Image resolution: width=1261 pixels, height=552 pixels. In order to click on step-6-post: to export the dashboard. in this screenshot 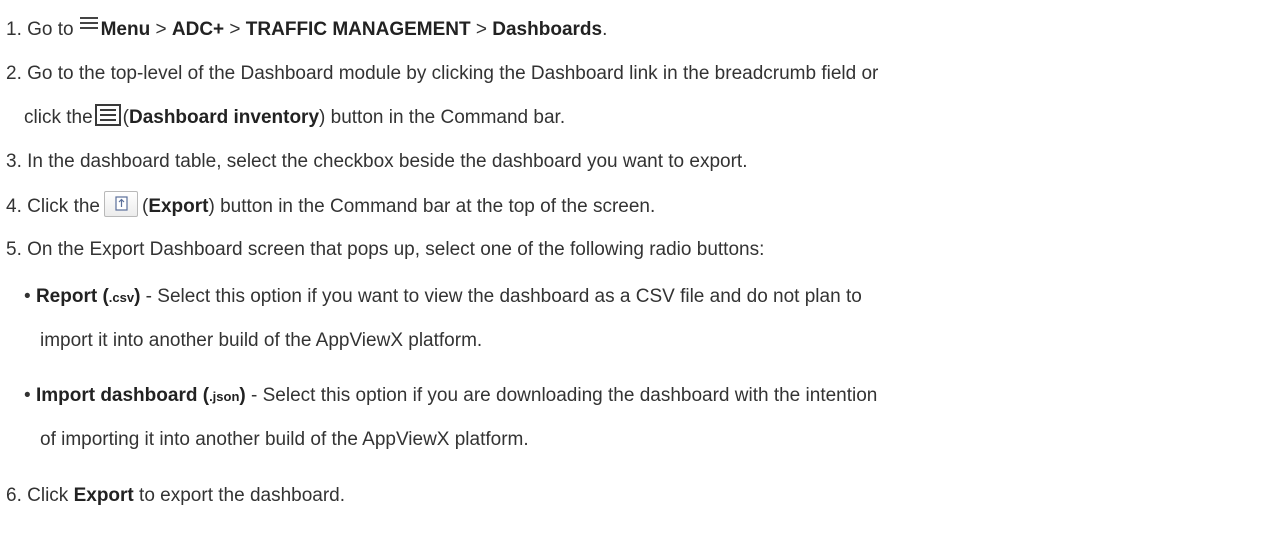, I will do `click(239, 495)`.